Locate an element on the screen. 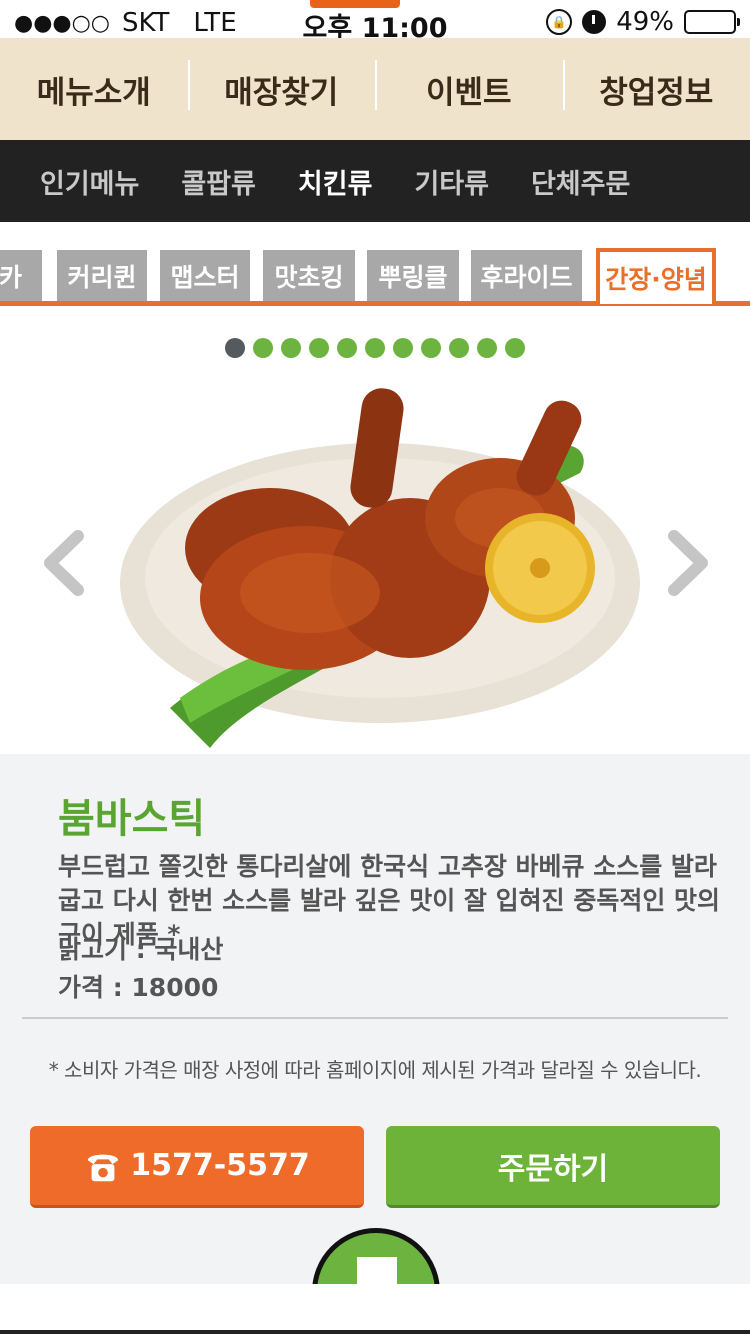 The width and height of the screenshot is (750, 1334). bottom-edge is located at coordinates (375, 1332).